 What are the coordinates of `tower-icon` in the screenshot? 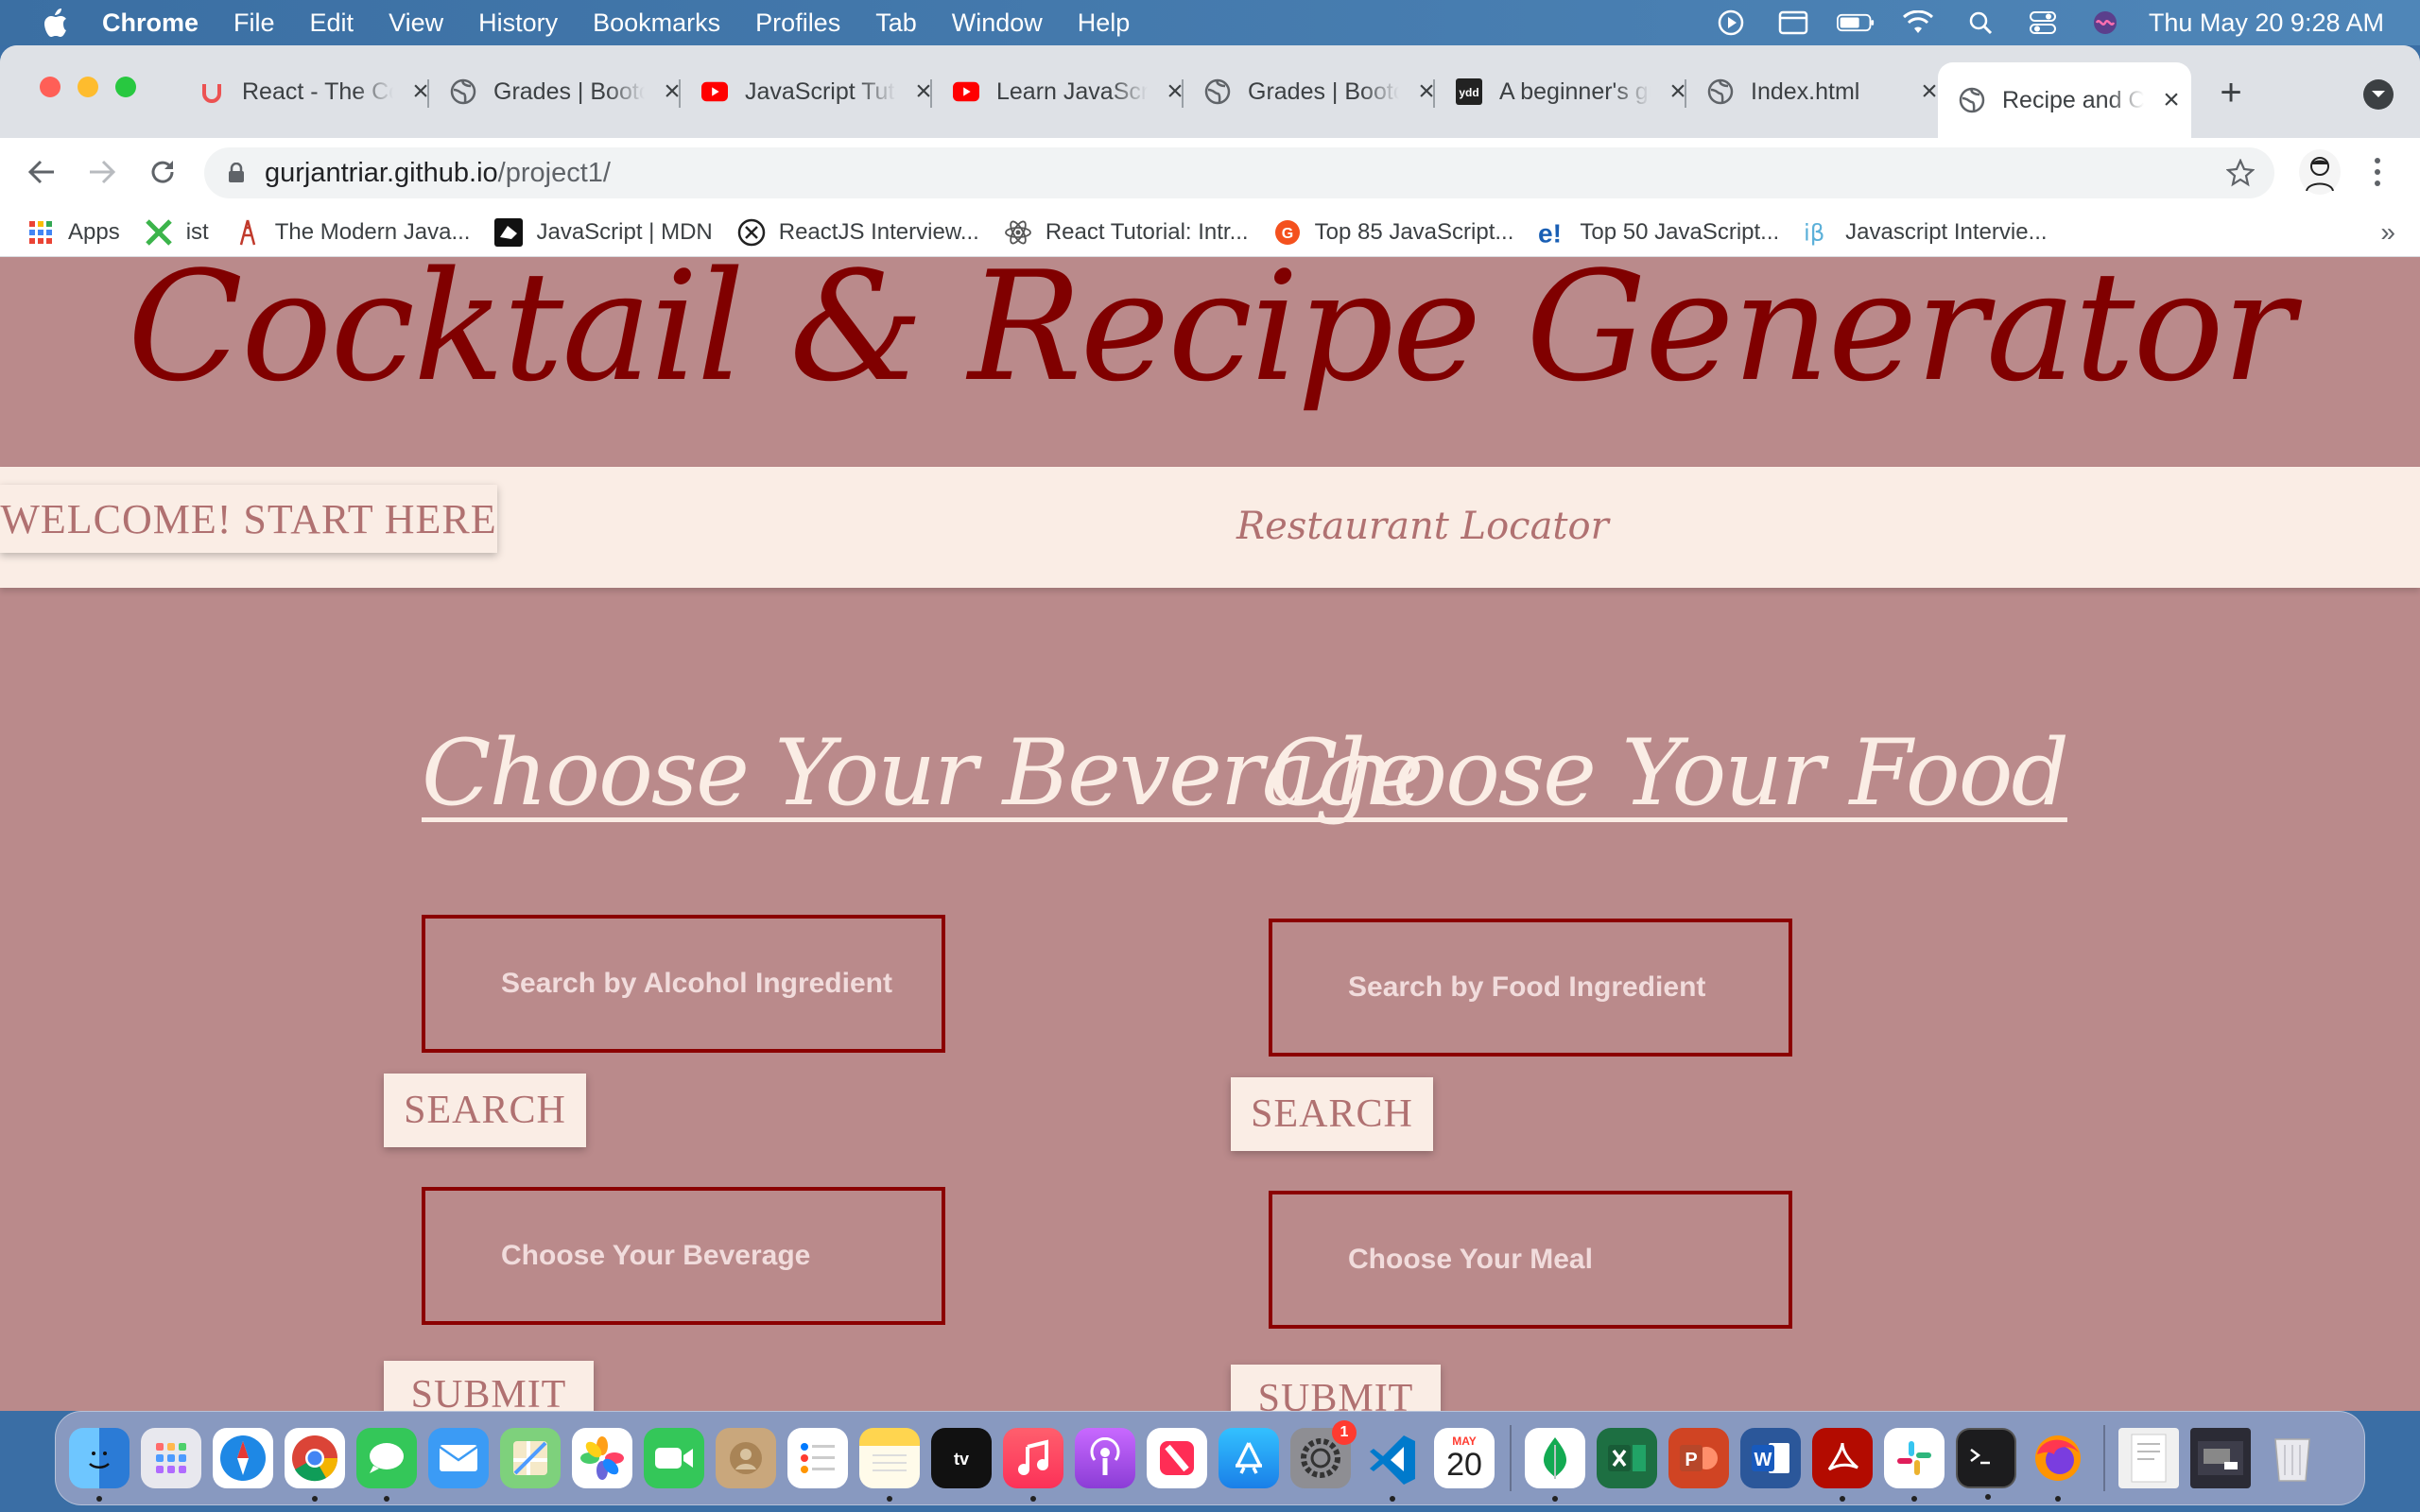 It's located at (247, 232).